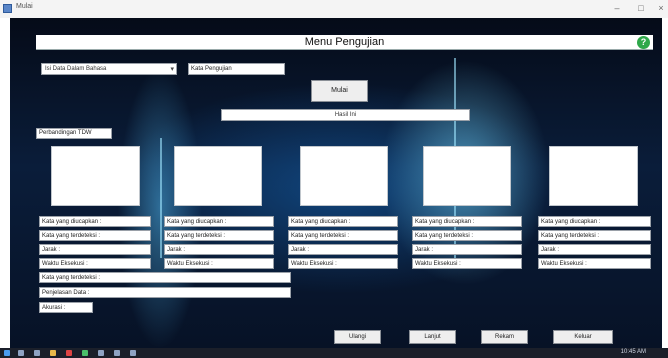 The width and height of the screenshot is (668, 358). Describe the element at coordinates (53, 353) in the screenshot. I see `folder-icon` at that location.